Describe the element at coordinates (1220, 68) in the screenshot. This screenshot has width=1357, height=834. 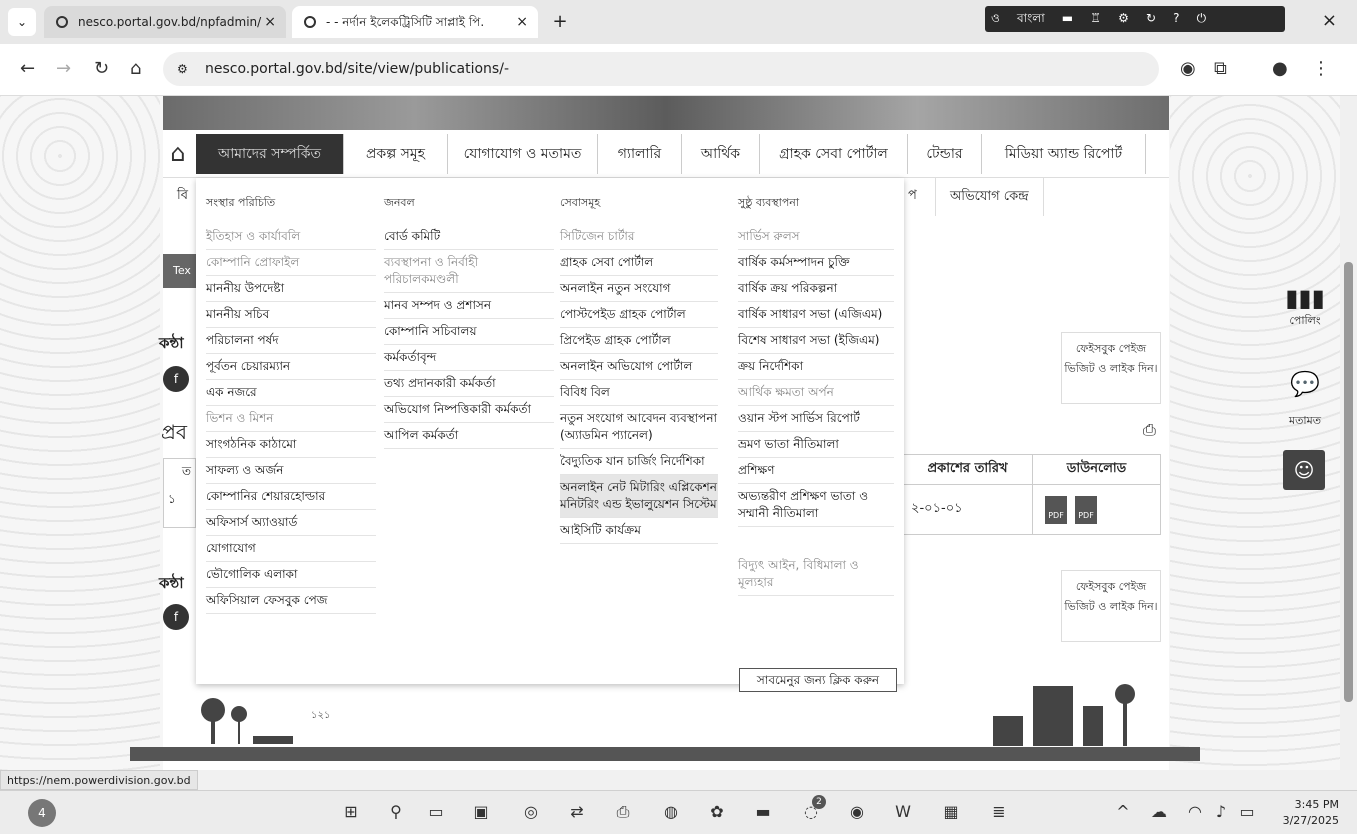
I see `puzzle-icon: ⧉` at that location.